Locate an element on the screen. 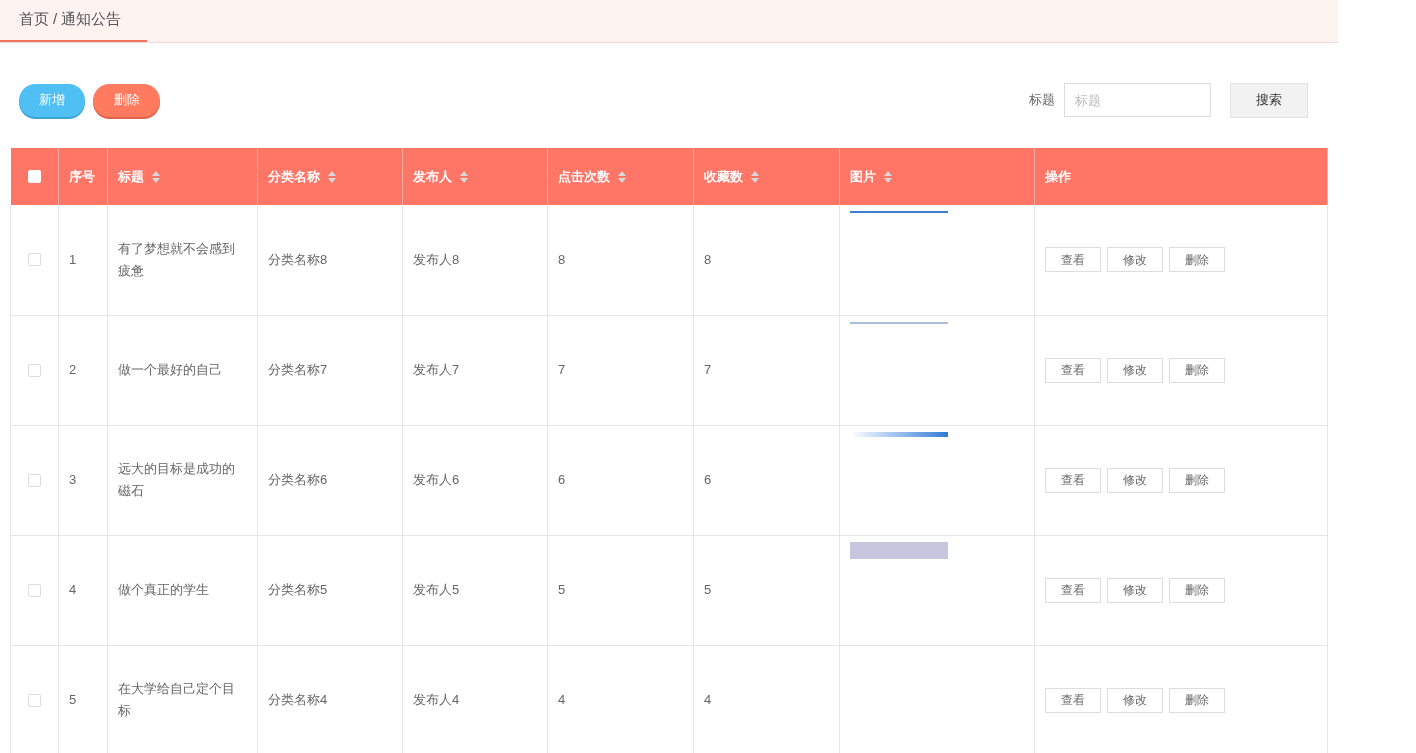 Image resolution: width=1416 pixels, height=753 pixels. table-cell: 分类名称6 is located at coordinates (298, 479).